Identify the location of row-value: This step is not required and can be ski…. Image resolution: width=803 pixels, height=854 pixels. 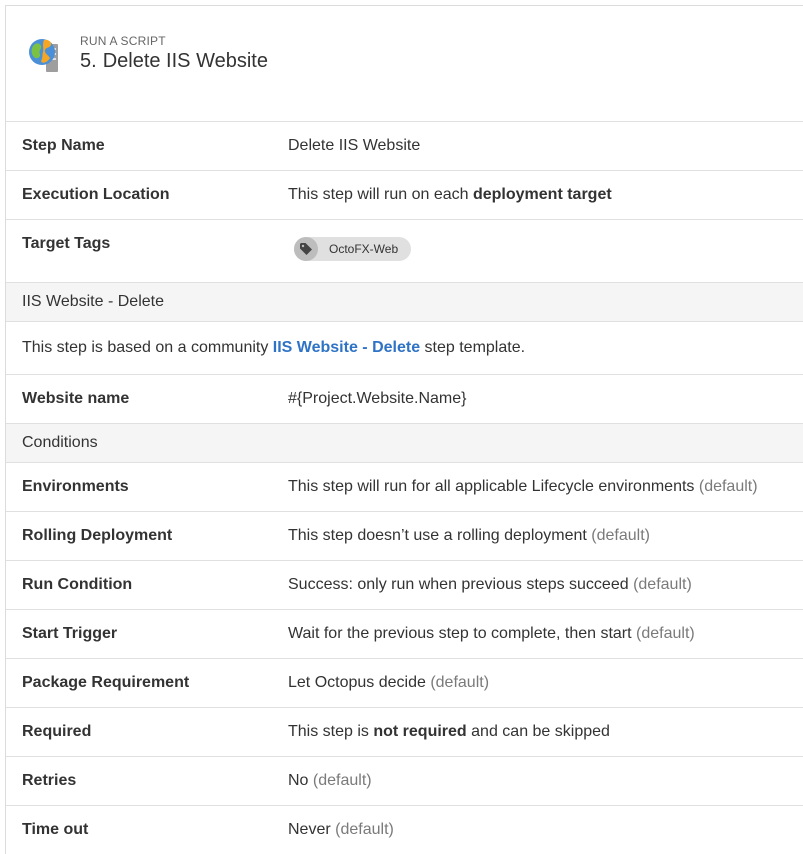
(449, 732).